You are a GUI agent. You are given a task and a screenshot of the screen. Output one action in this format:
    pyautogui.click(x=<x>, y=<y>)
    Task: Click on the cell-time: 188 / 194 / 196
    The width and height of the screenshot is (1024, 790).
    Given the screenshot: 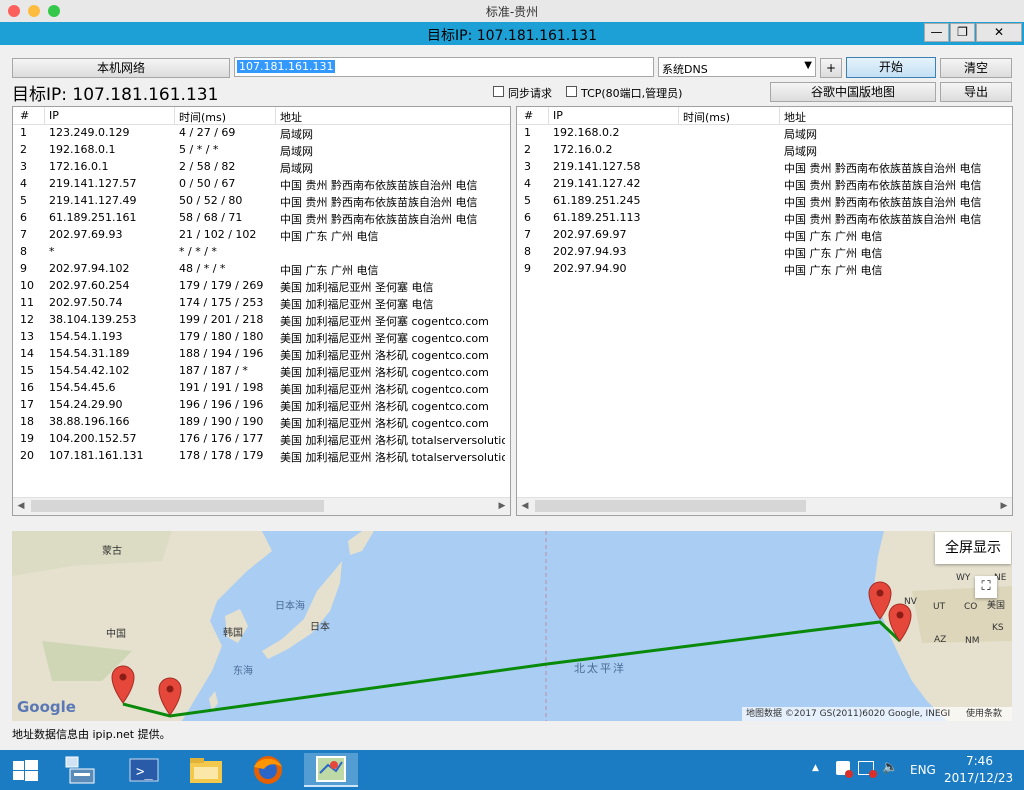 What is the action you would take?
    pyautogui.click(x=221, y=353)
    